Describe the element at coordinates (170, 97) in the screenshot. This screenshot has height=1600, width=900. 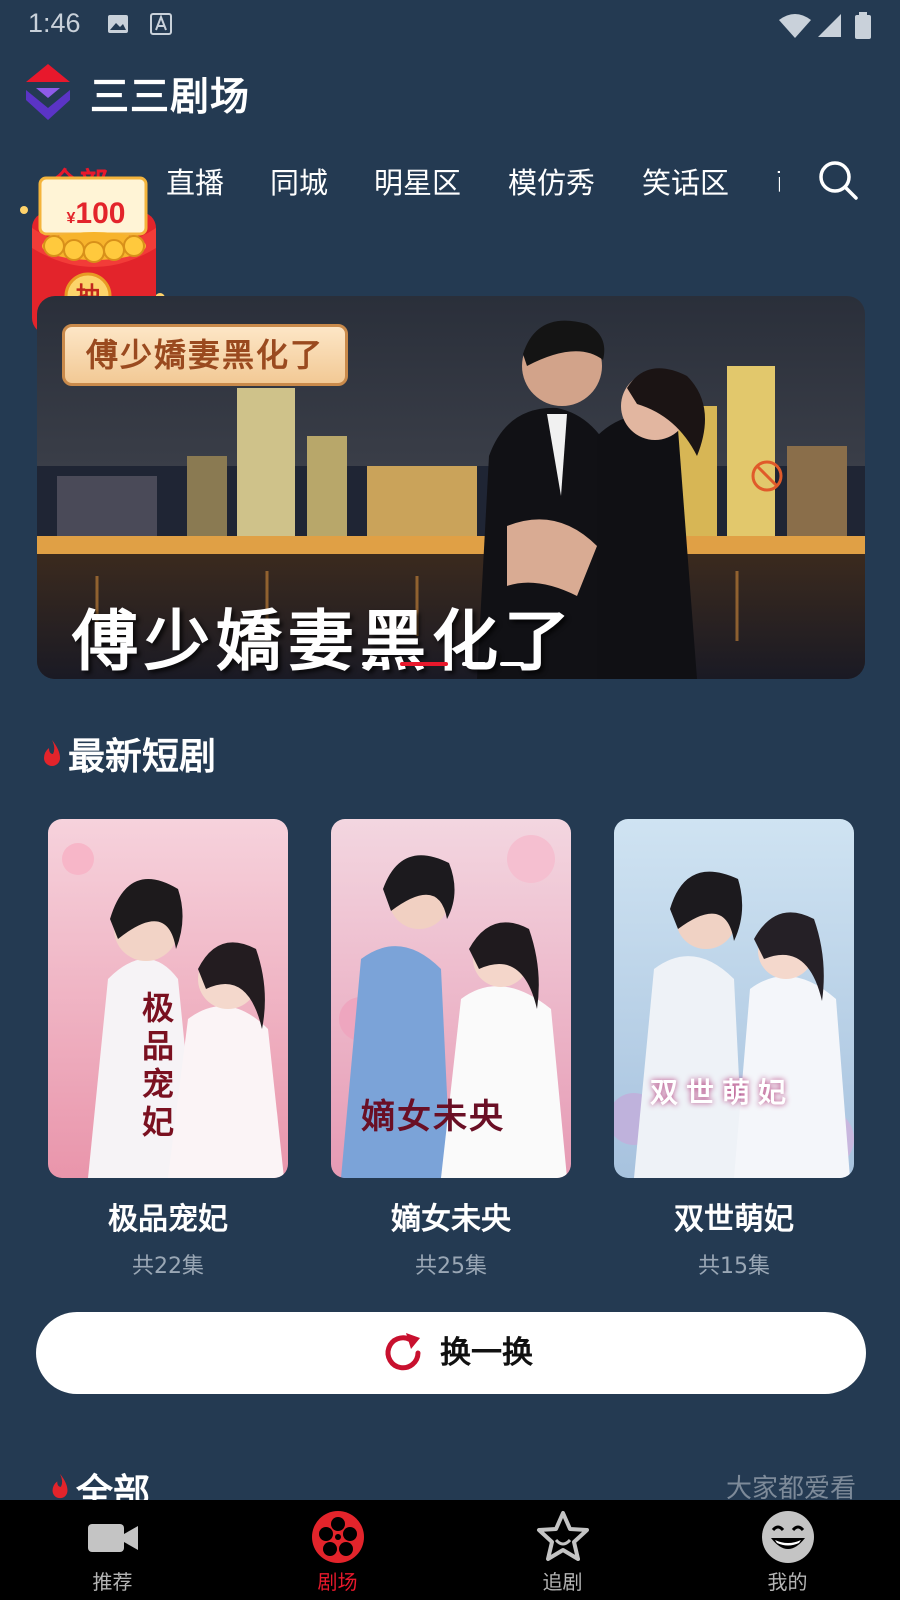
I see `app-title: 三三剧场` at that location.